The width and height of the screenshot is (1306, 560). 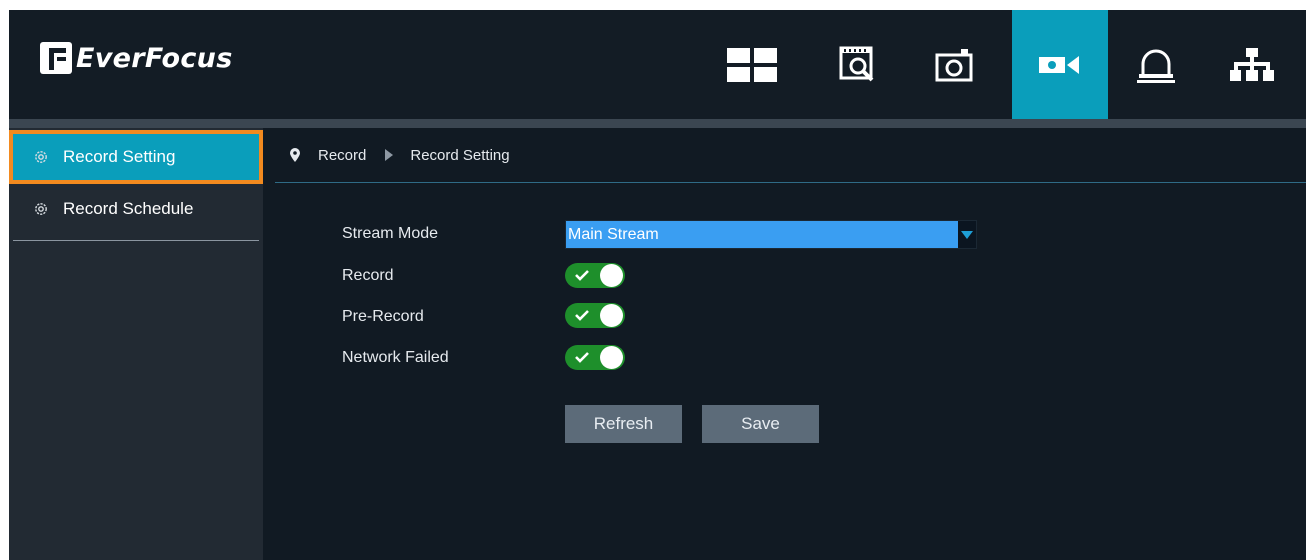 I want to click on everfocus-logo-icon, so click(x=56, y=58).